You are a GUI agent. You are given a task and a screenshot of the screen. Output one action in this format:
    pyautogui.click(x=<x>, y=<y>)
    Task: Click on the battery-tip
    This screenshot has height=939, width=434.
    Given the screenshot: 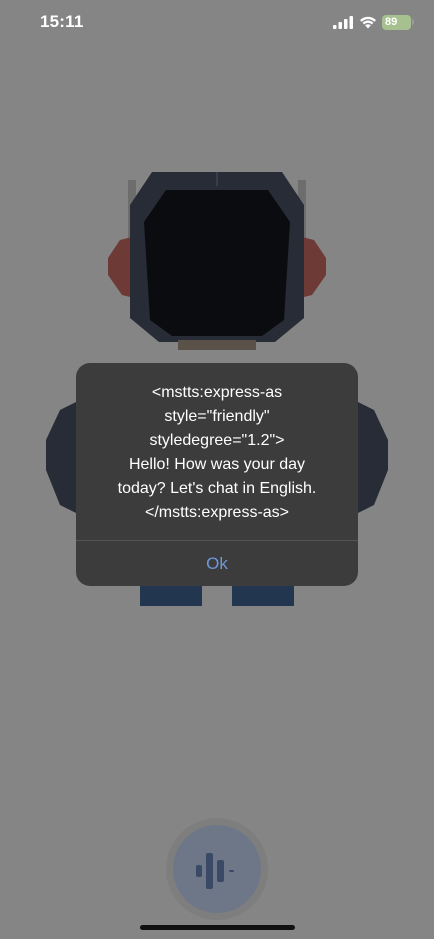 What is the action you would take?
    pyautogui.click(x=413, y=22)
    